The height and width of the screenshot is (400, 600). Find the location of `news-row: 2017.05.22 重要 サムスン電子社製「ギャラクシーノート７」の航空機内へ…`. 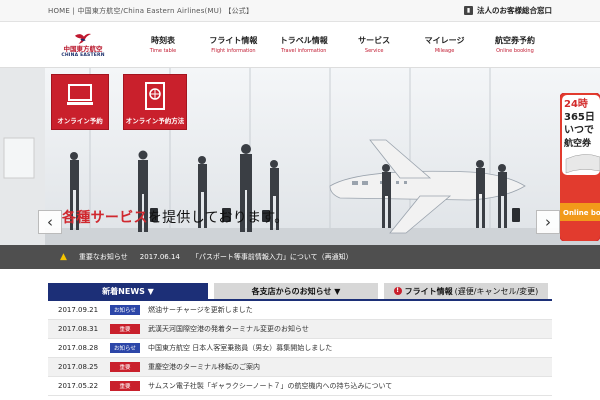

news-row: 2017.05.22 重要 サムスン電子社製「ギャラクシーノート７」の航空機内へ… is located at coordinates (300, 386).